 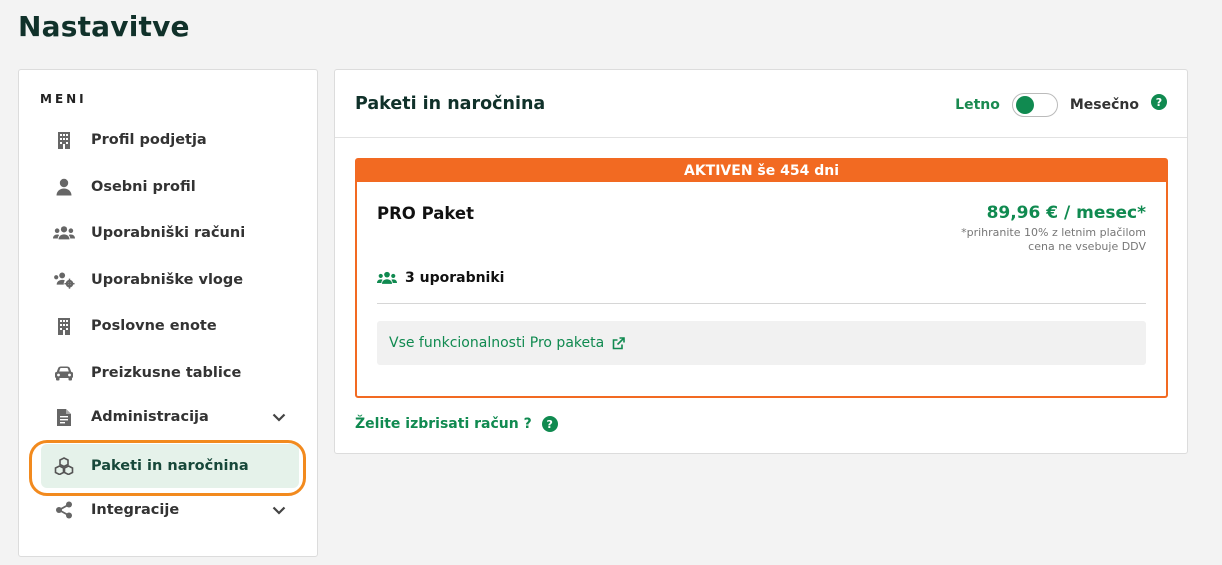 I want to click on panel-title: Paketi in naročnina, so click(x=450, y=104).